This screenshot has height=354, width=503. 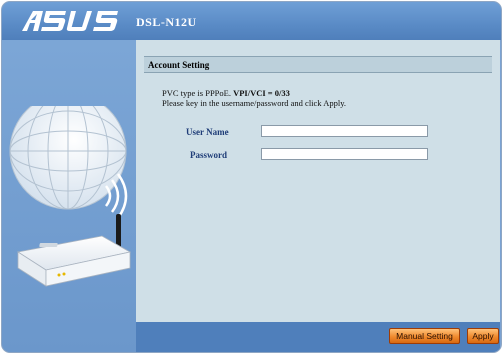 What do you see at coordinates (318, 337) in the screenshot?
I see `footer-bar: Manual Setting Apply` at bounding box center [318, 337].